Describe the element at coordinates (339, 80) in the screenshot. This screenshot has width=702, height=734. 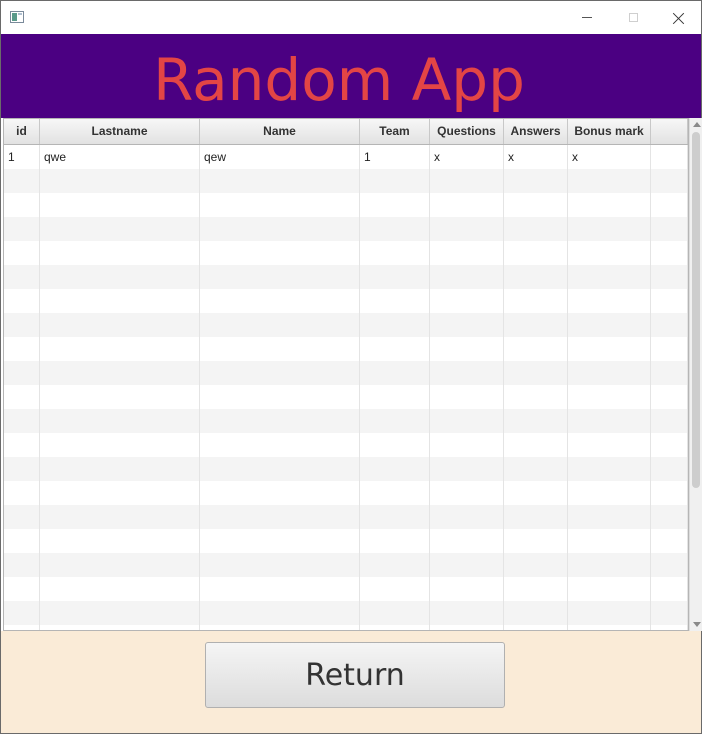
I see `app-title: Random App` at that location.